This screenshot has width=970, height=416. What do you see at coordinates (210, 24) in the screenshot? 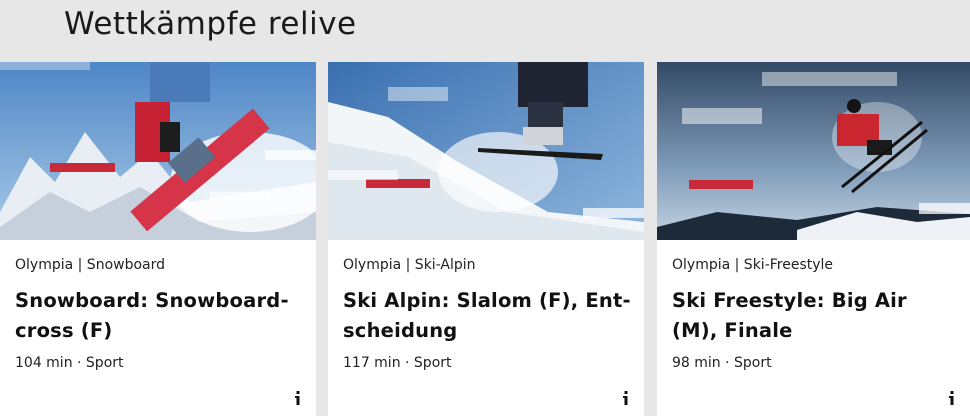
I see `section-title: Wettkämpfe relive` at bounding box center [210, 24].